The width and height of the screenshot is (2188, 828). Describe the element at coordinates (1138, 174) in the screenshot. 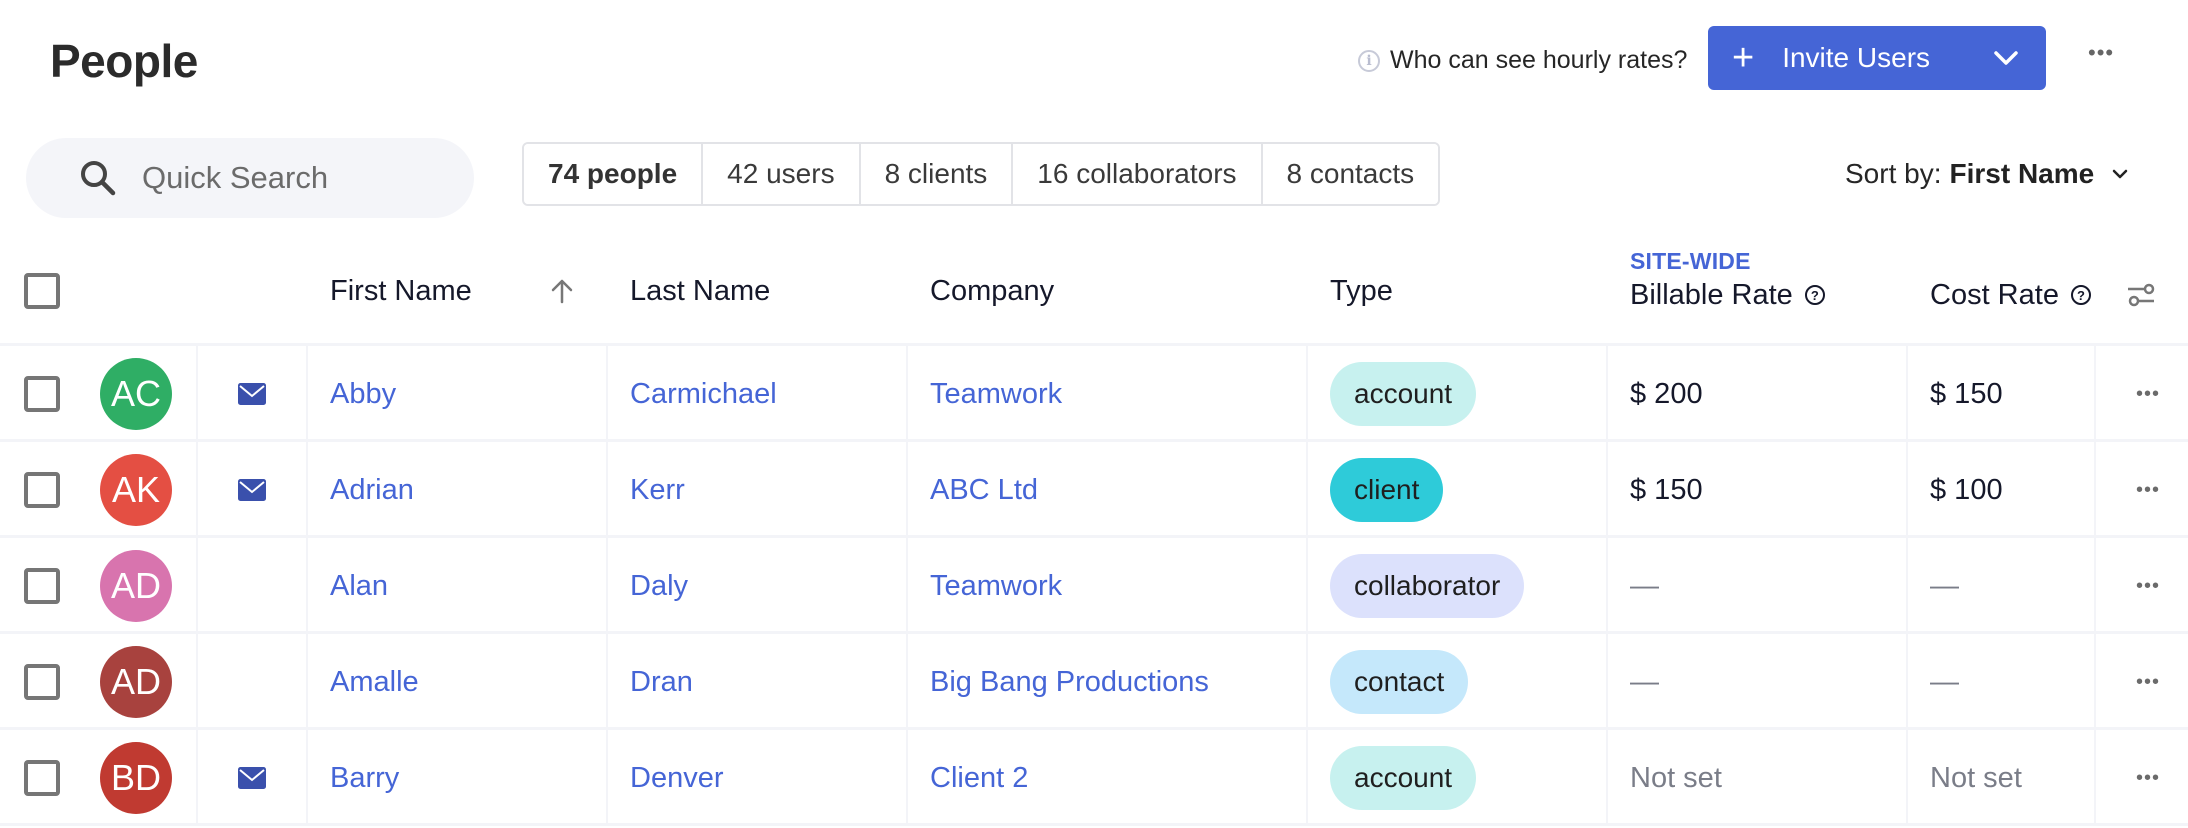

I see `filter-collaborators: 16 collaborators` at that location.